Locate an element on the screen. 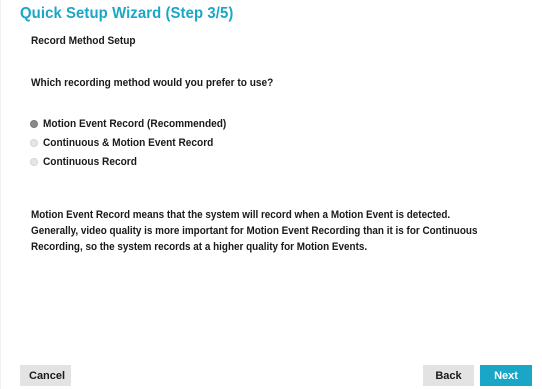  section-title: Record Method Setup is located at coordinates (83, 41).